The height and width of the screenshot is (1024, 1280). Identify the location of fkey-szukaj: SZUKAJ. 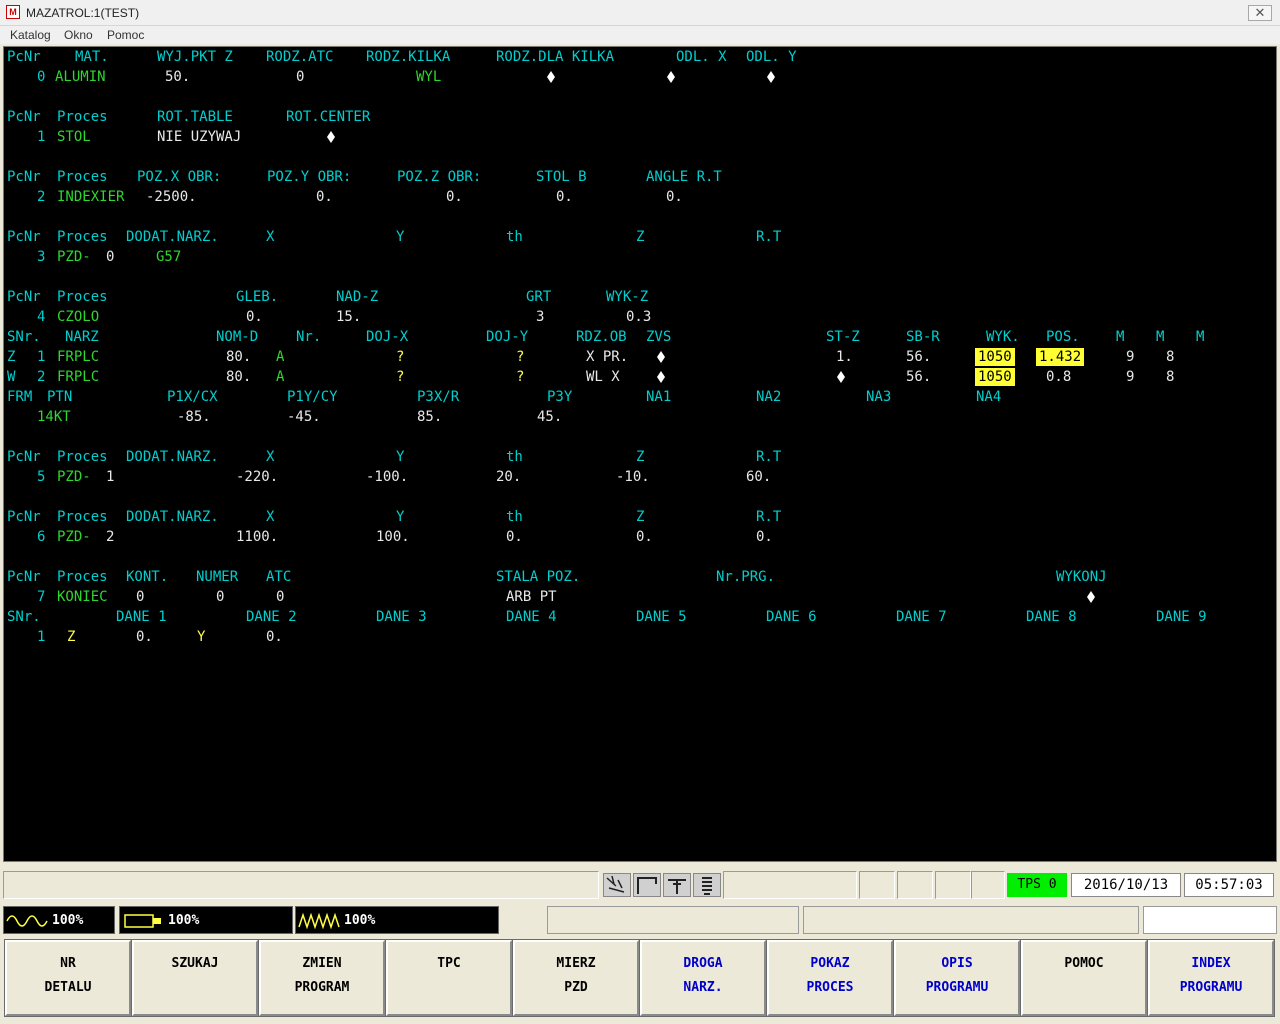
(195, 978).